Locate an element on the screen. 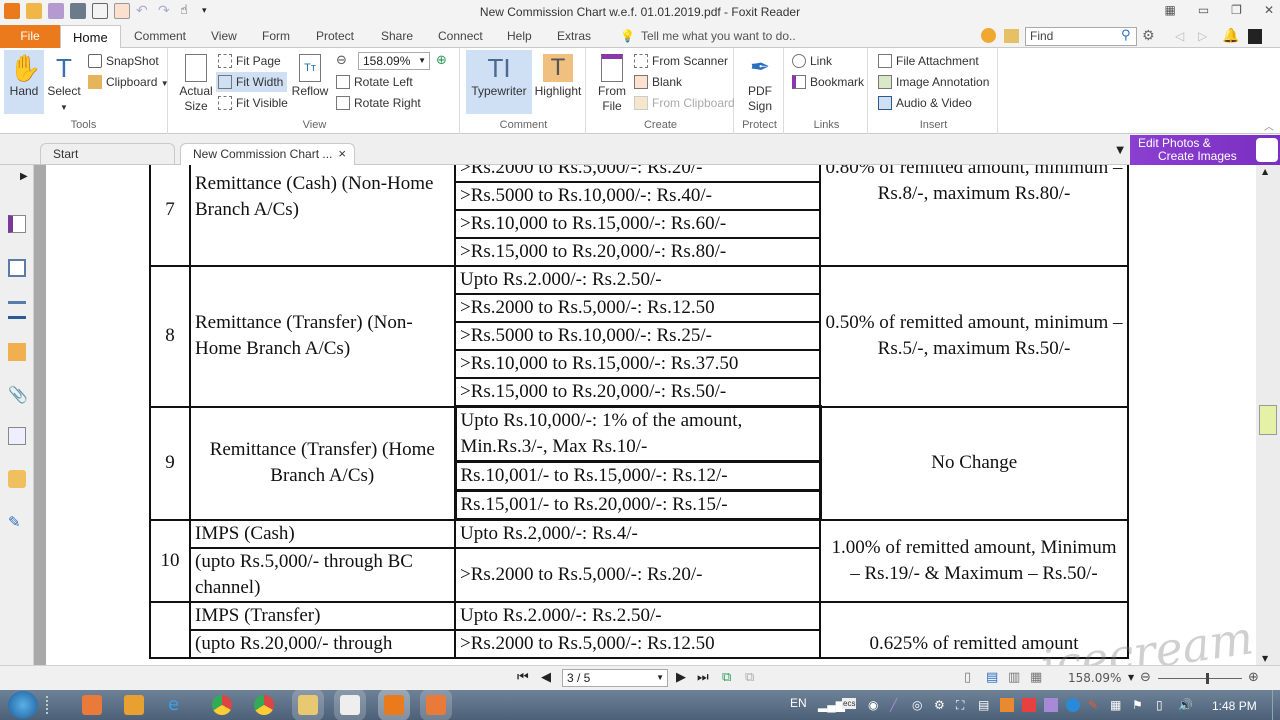 The image size is (1280, 720). tab-home: Home is located at coordinates (90, 37).